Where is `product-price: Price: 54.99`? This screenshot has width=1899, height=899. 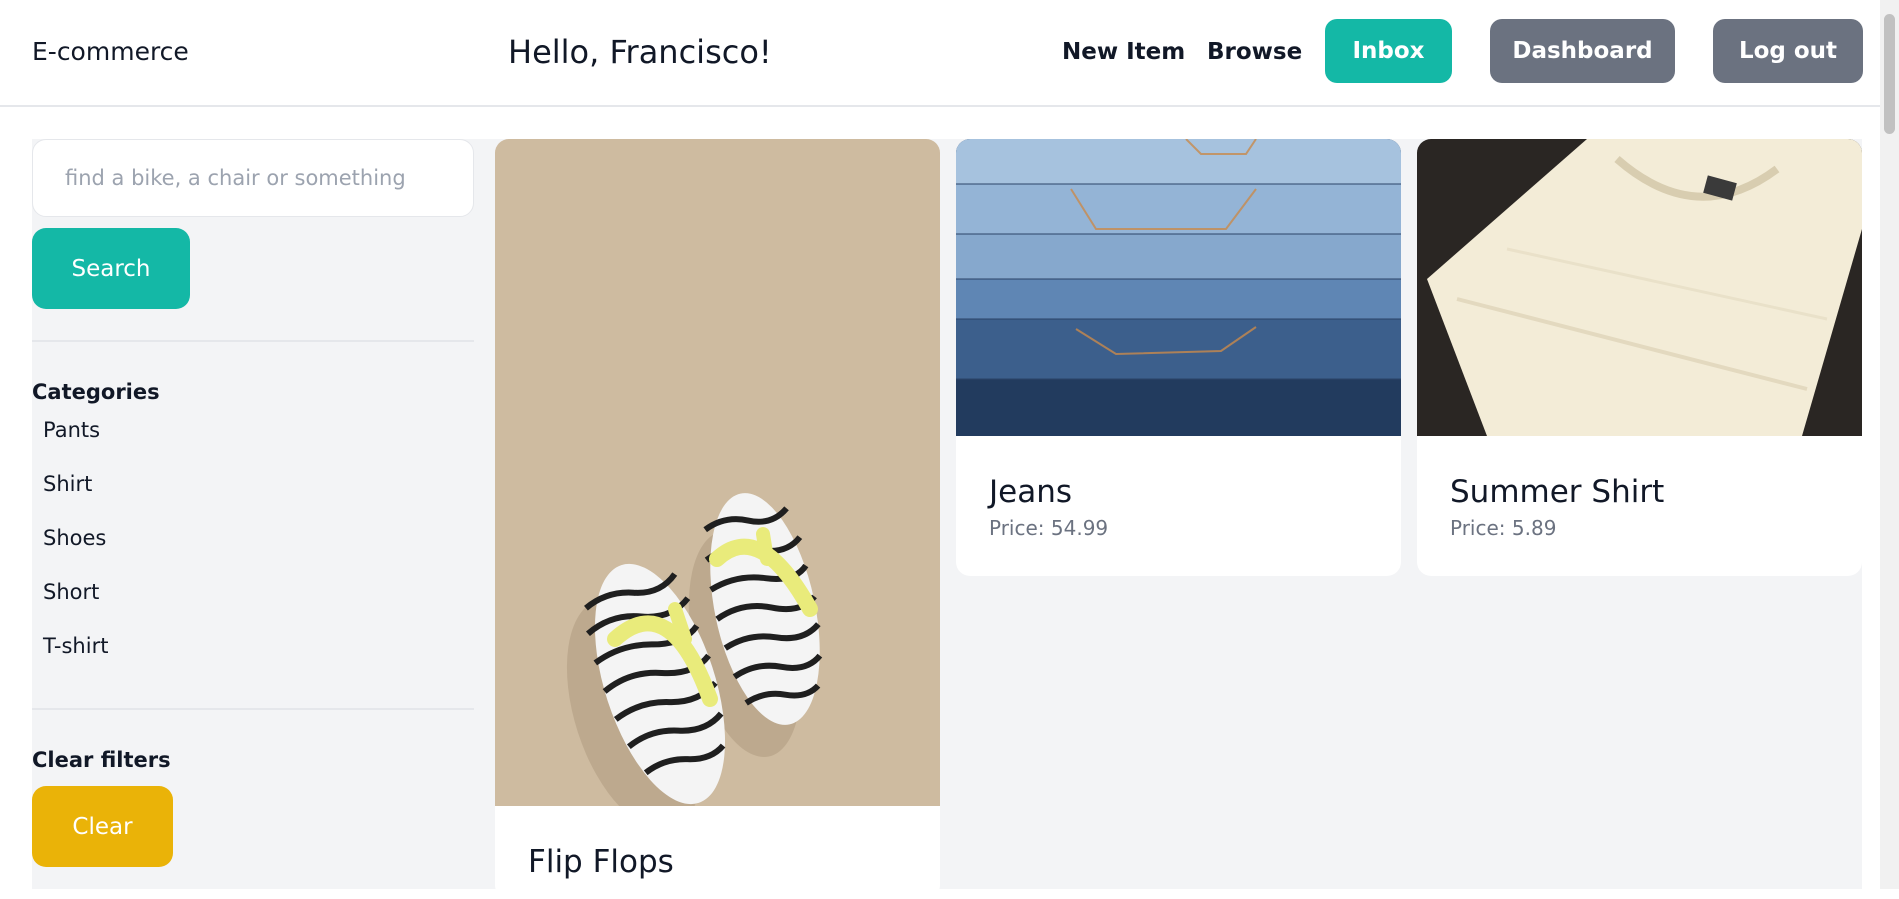 product-price: Price: 54.99 is located at coordinates (1049, 528).